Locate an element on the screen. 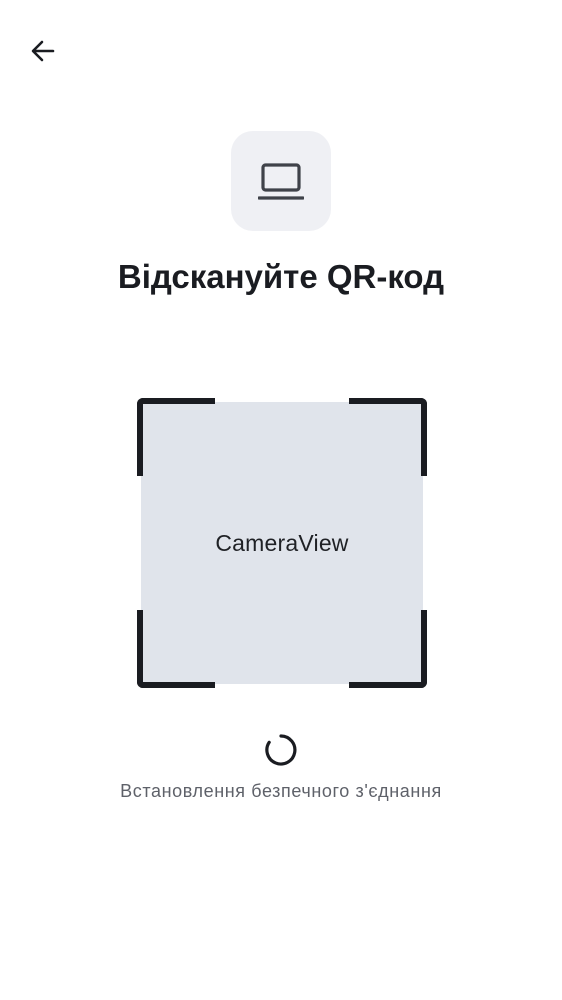  qr-scanner-frame: CameraView is located at coordinates (282, 543).